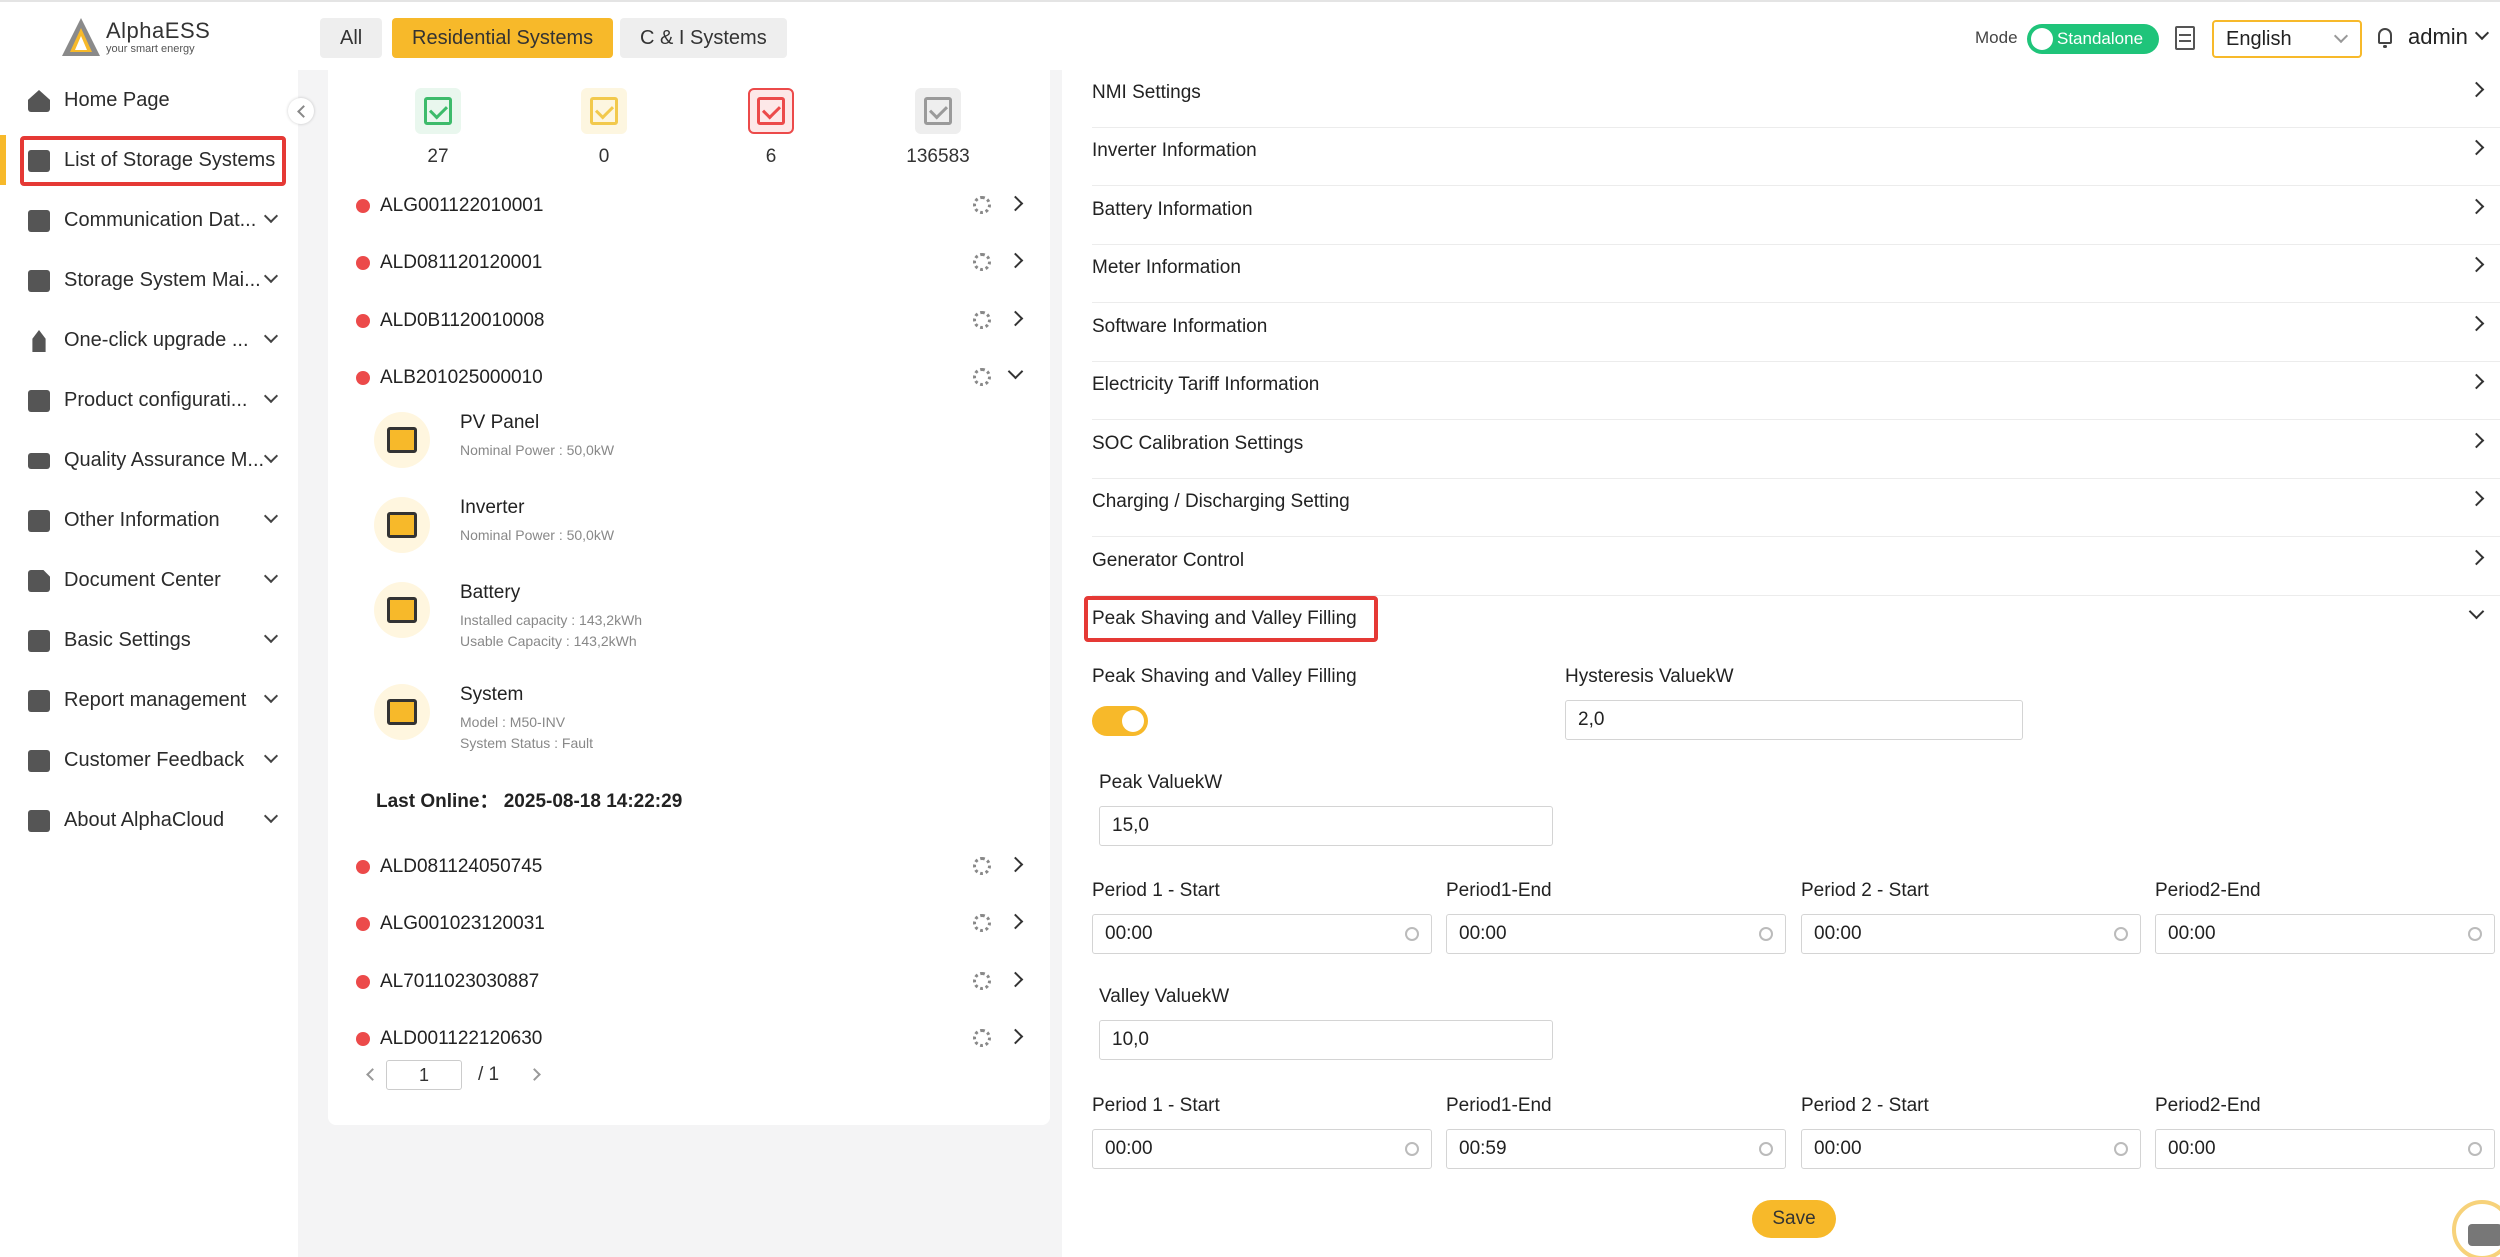 The image size is (2500, 1257). I want to click on document-icon, so click(39, 581).